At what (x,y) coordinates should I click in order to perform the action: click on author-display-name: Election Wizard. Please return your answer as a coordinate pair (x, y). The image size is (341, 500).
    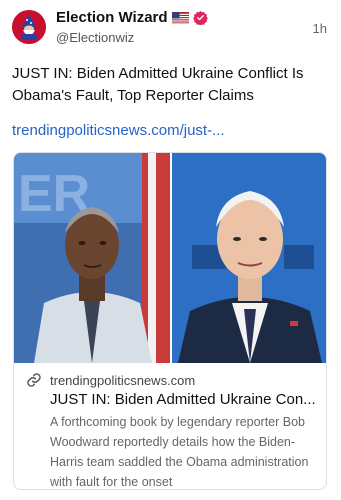
    Looking at the image, I should click on (112, 17).